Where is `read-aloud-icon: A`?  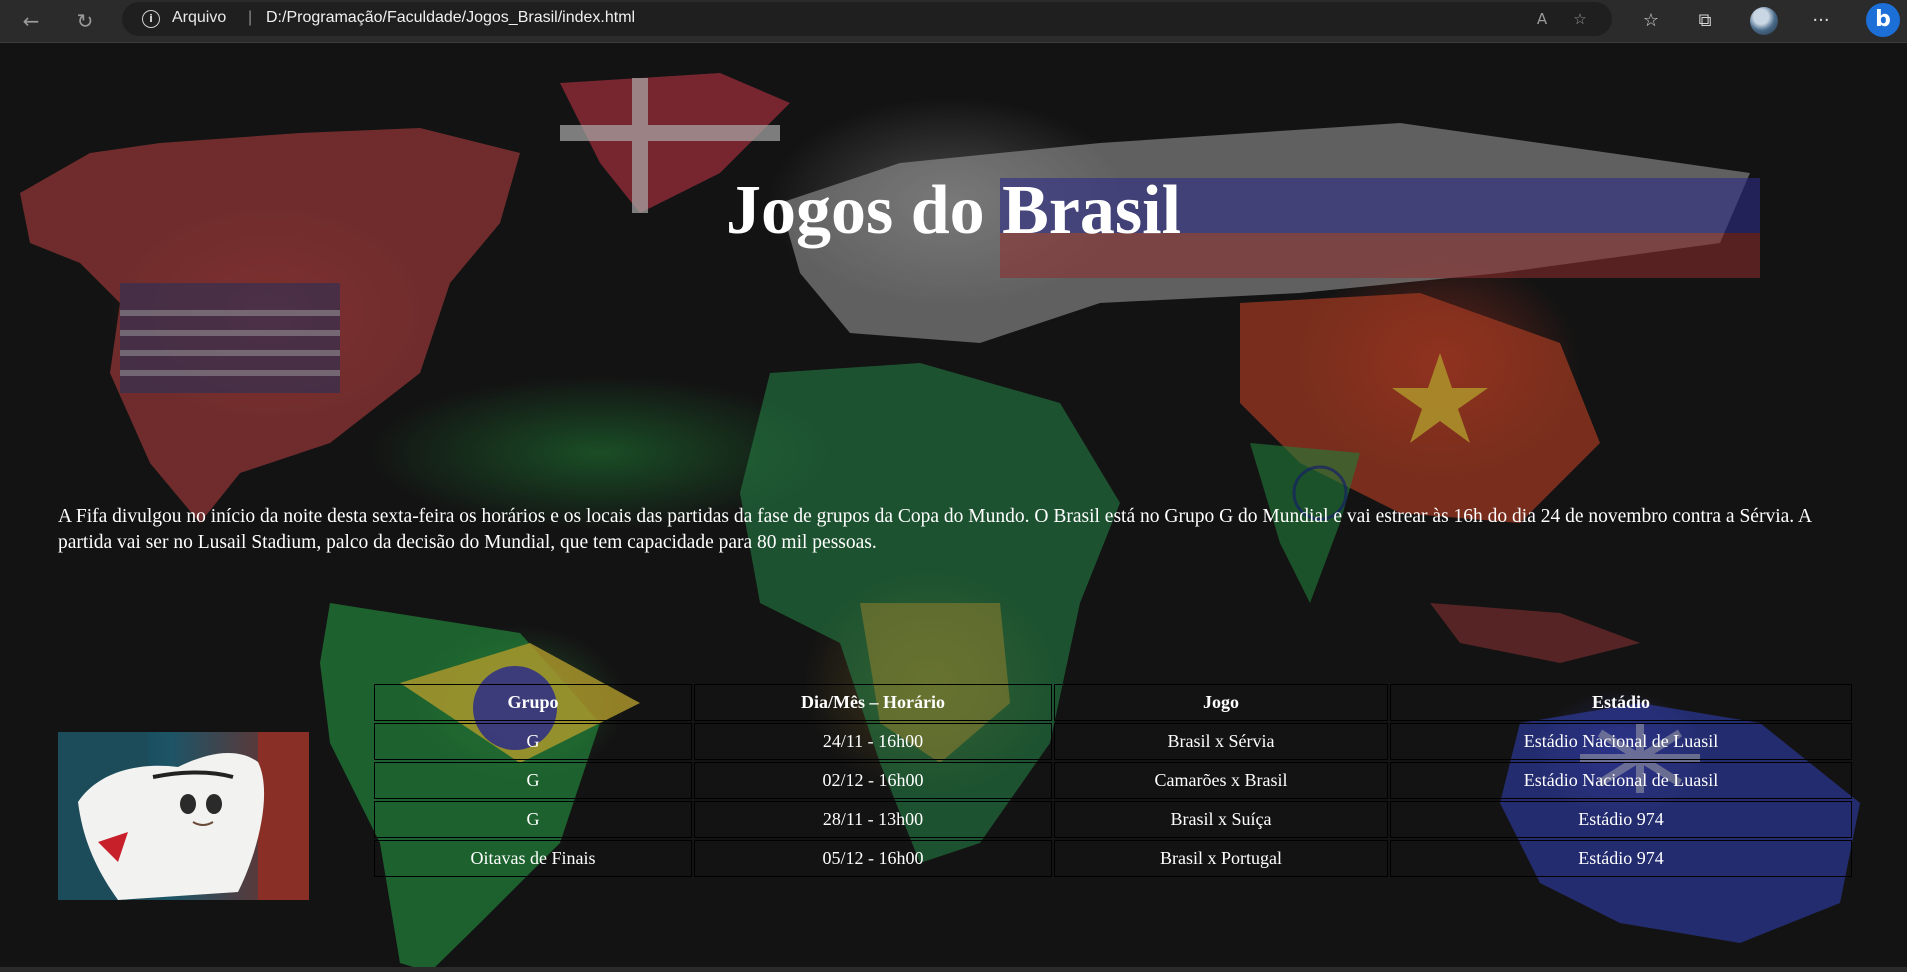
read-aloud-icon: A is located at coordinates (1542, 19).